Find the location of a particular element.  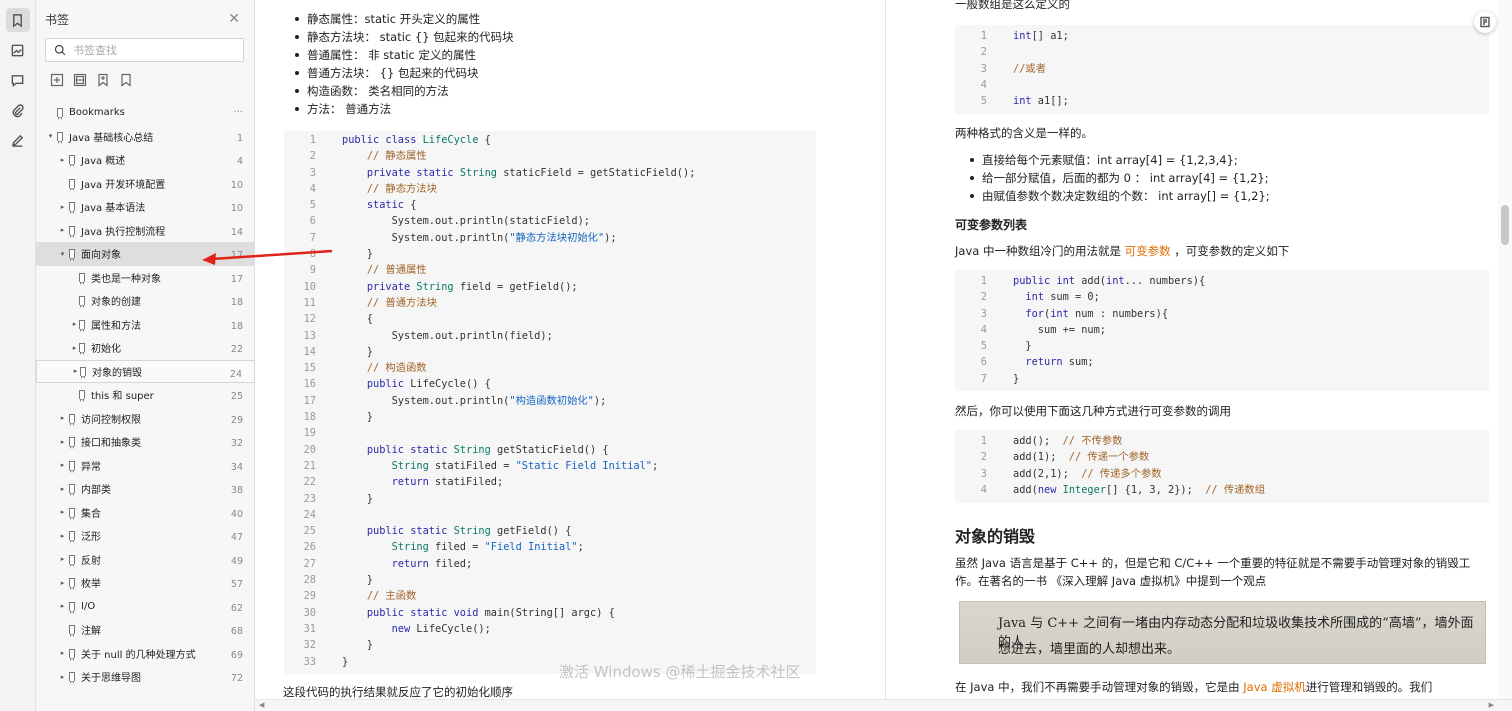

code-line: 17 System.out.println("构造函数初始化"); is located at coordinates (550, 401).